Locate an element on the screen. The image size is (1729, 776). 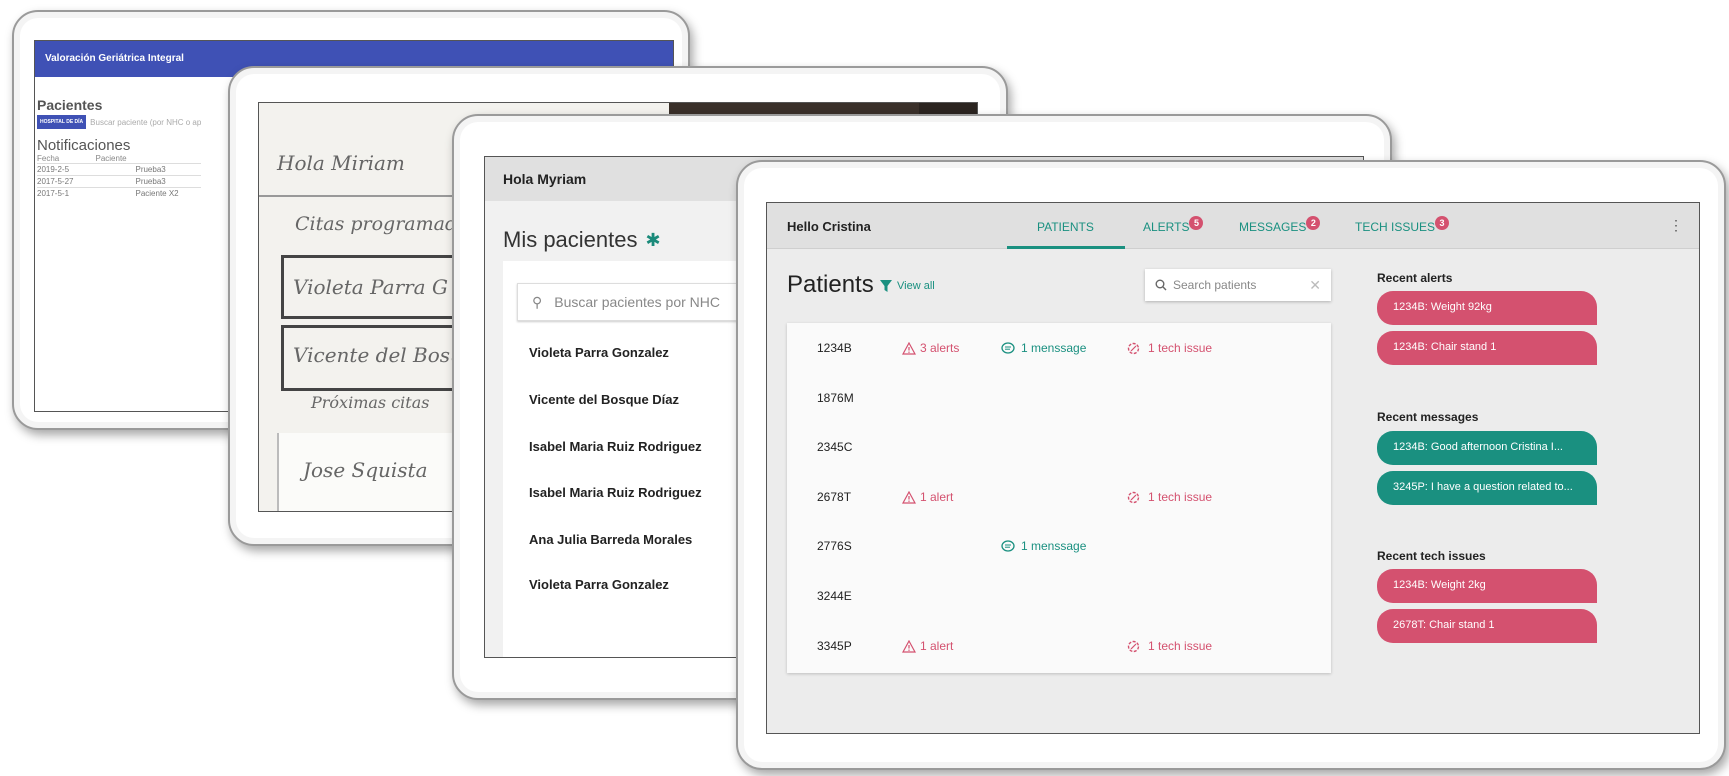
cell-fecha: 2017-5-1 is located at coordinates (66, 193).